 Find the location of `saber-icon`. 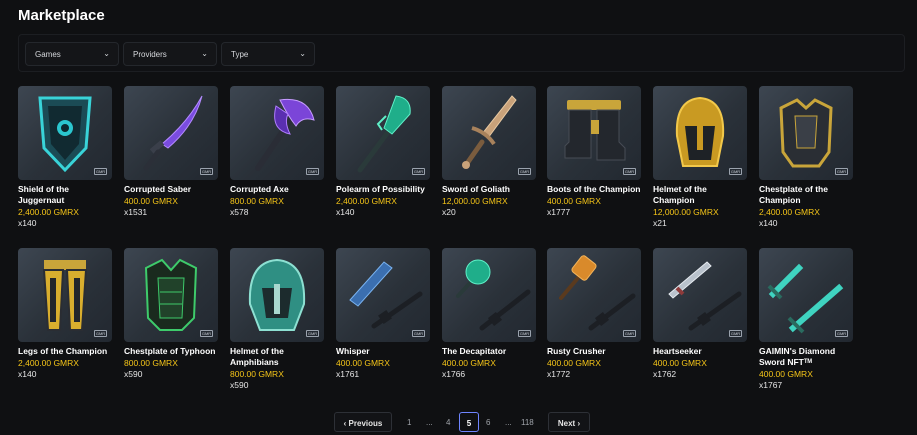

saber-icon is located at coordinates (173, 133).